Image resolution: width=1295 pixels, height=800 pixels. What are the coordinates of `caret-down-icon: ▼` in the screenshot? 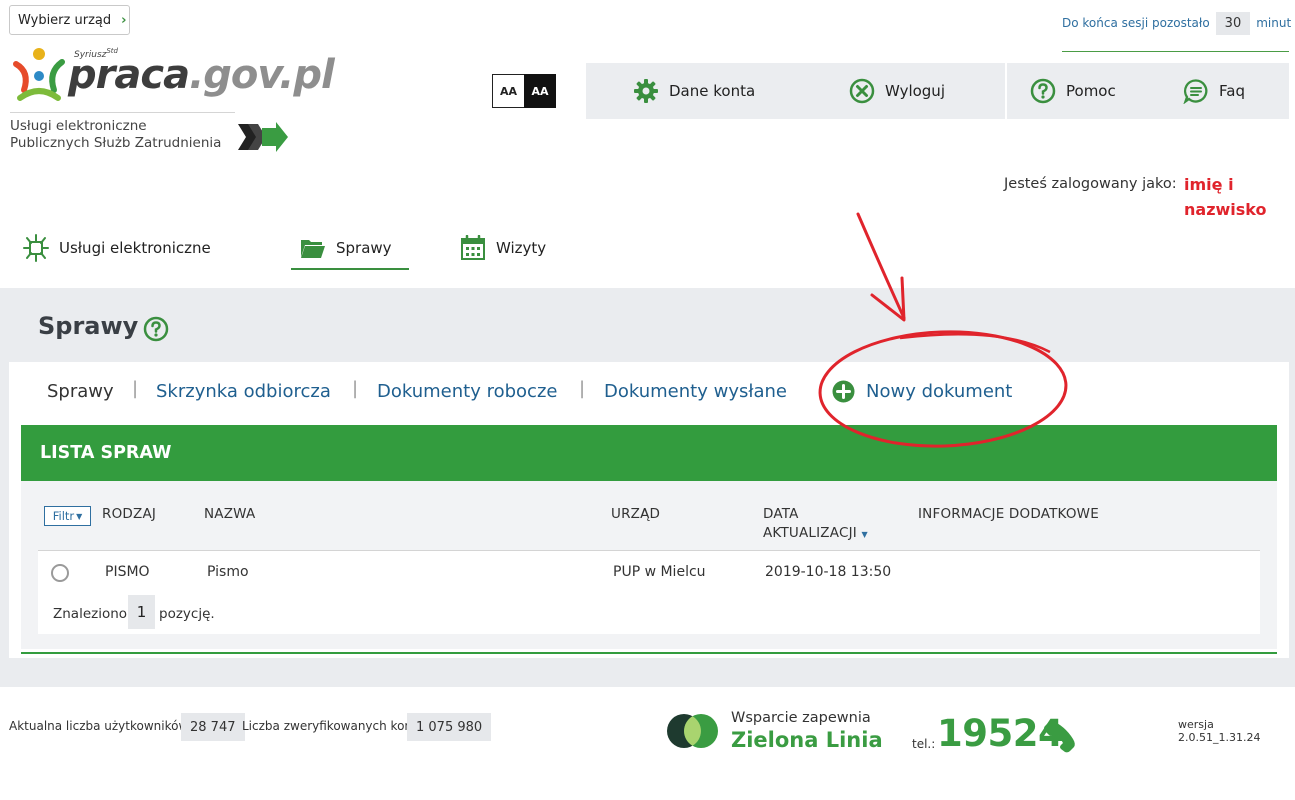 It's located at (79, 516).